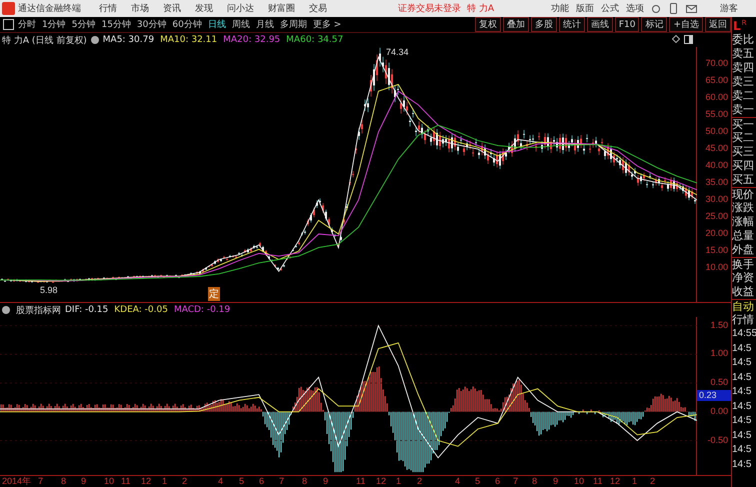 This screenshot has width=756, height=487. I want to click on window-icon, so click(8, 24).